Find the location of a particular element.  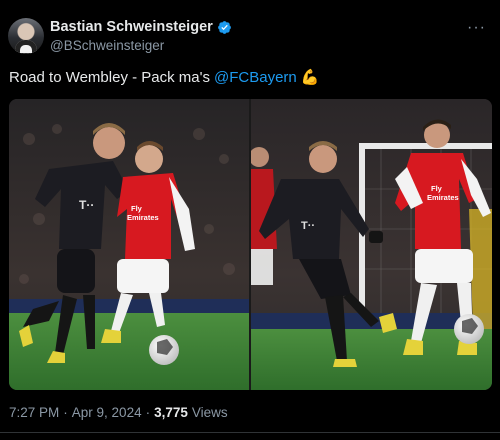

display-name-row: Bastian Schweinsteiger is located at coordinates (141, 27).